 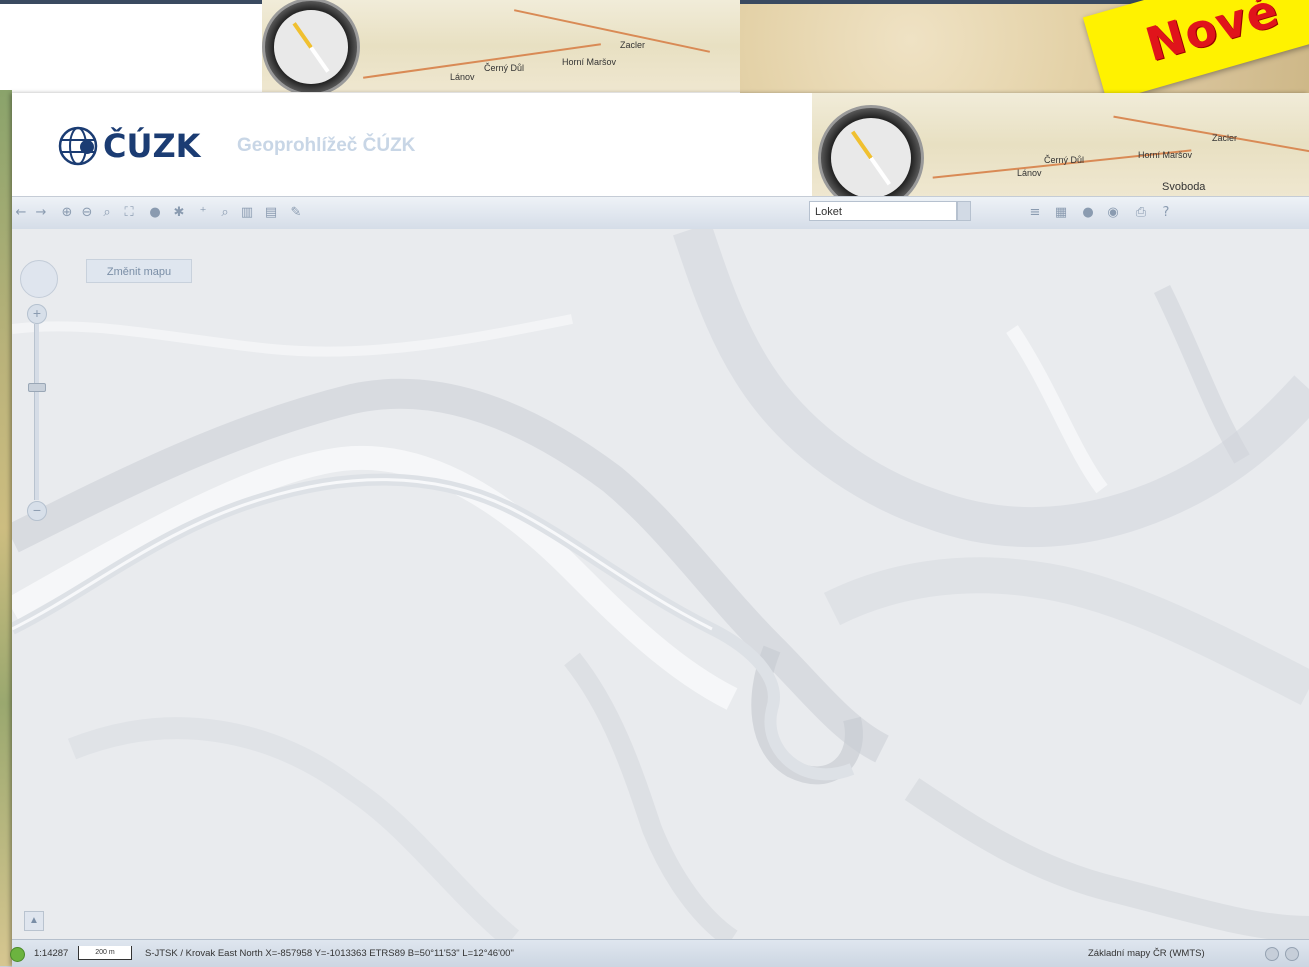 I want to click on map-label: Svoboda, so click(x=1184, y=187).